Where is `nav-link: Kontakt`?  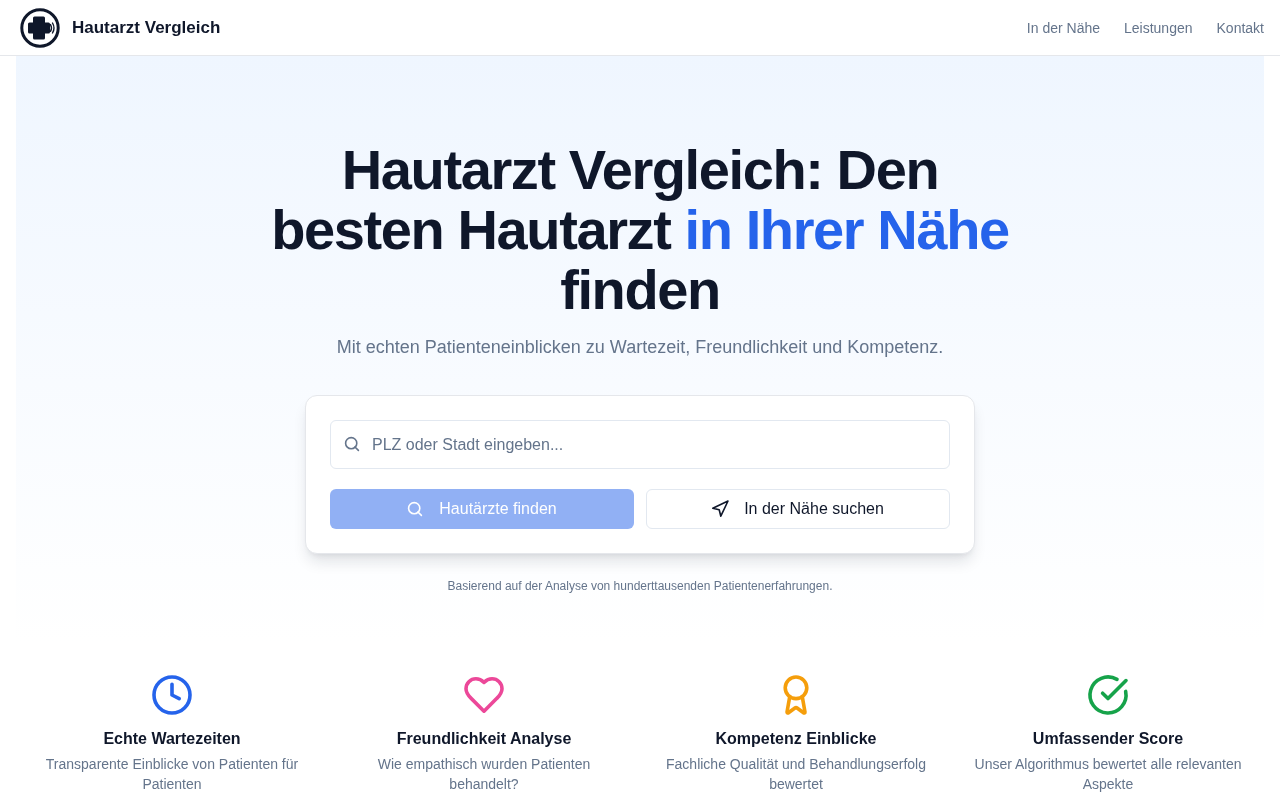 nav-link: Kontakt is located at coordinates (1240, 27).